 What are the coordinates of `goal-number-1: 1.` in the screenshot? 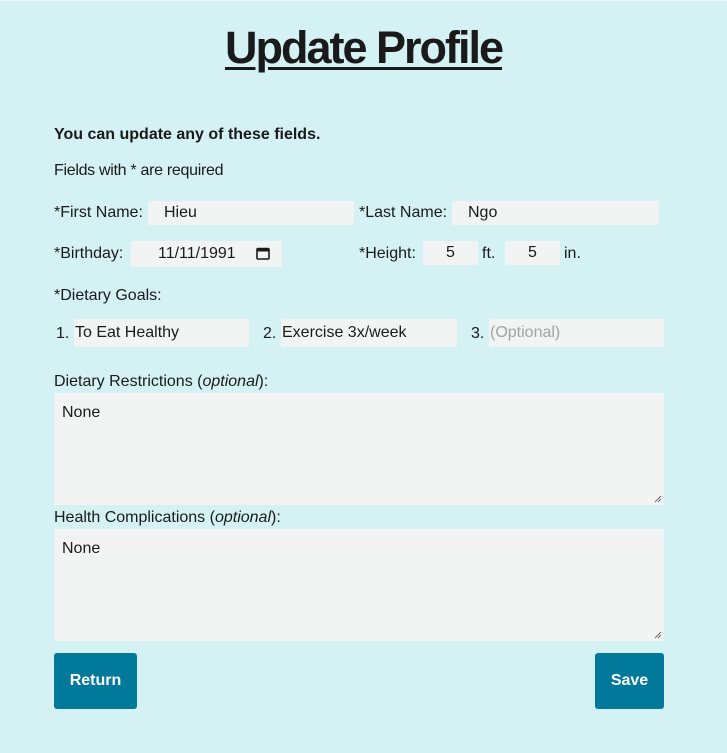 It's located at (63, 333).